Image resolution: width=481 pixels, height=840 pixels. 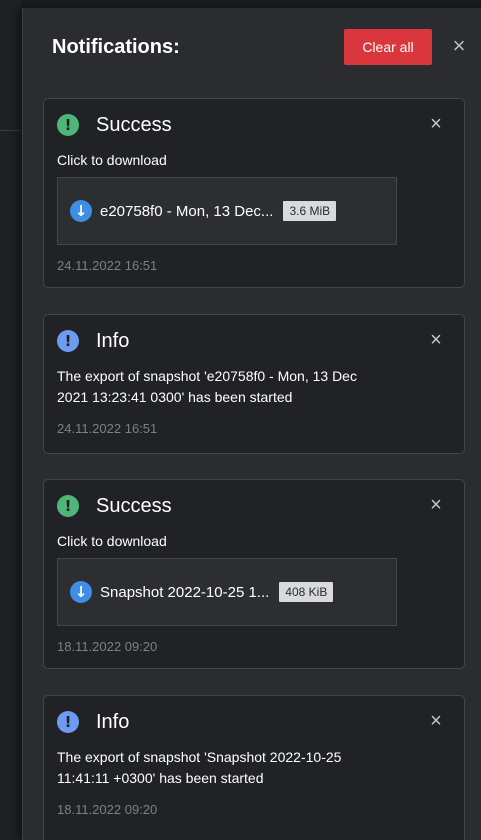 I want to click on panel-title: Notifications:, so click(x=116, y=47).